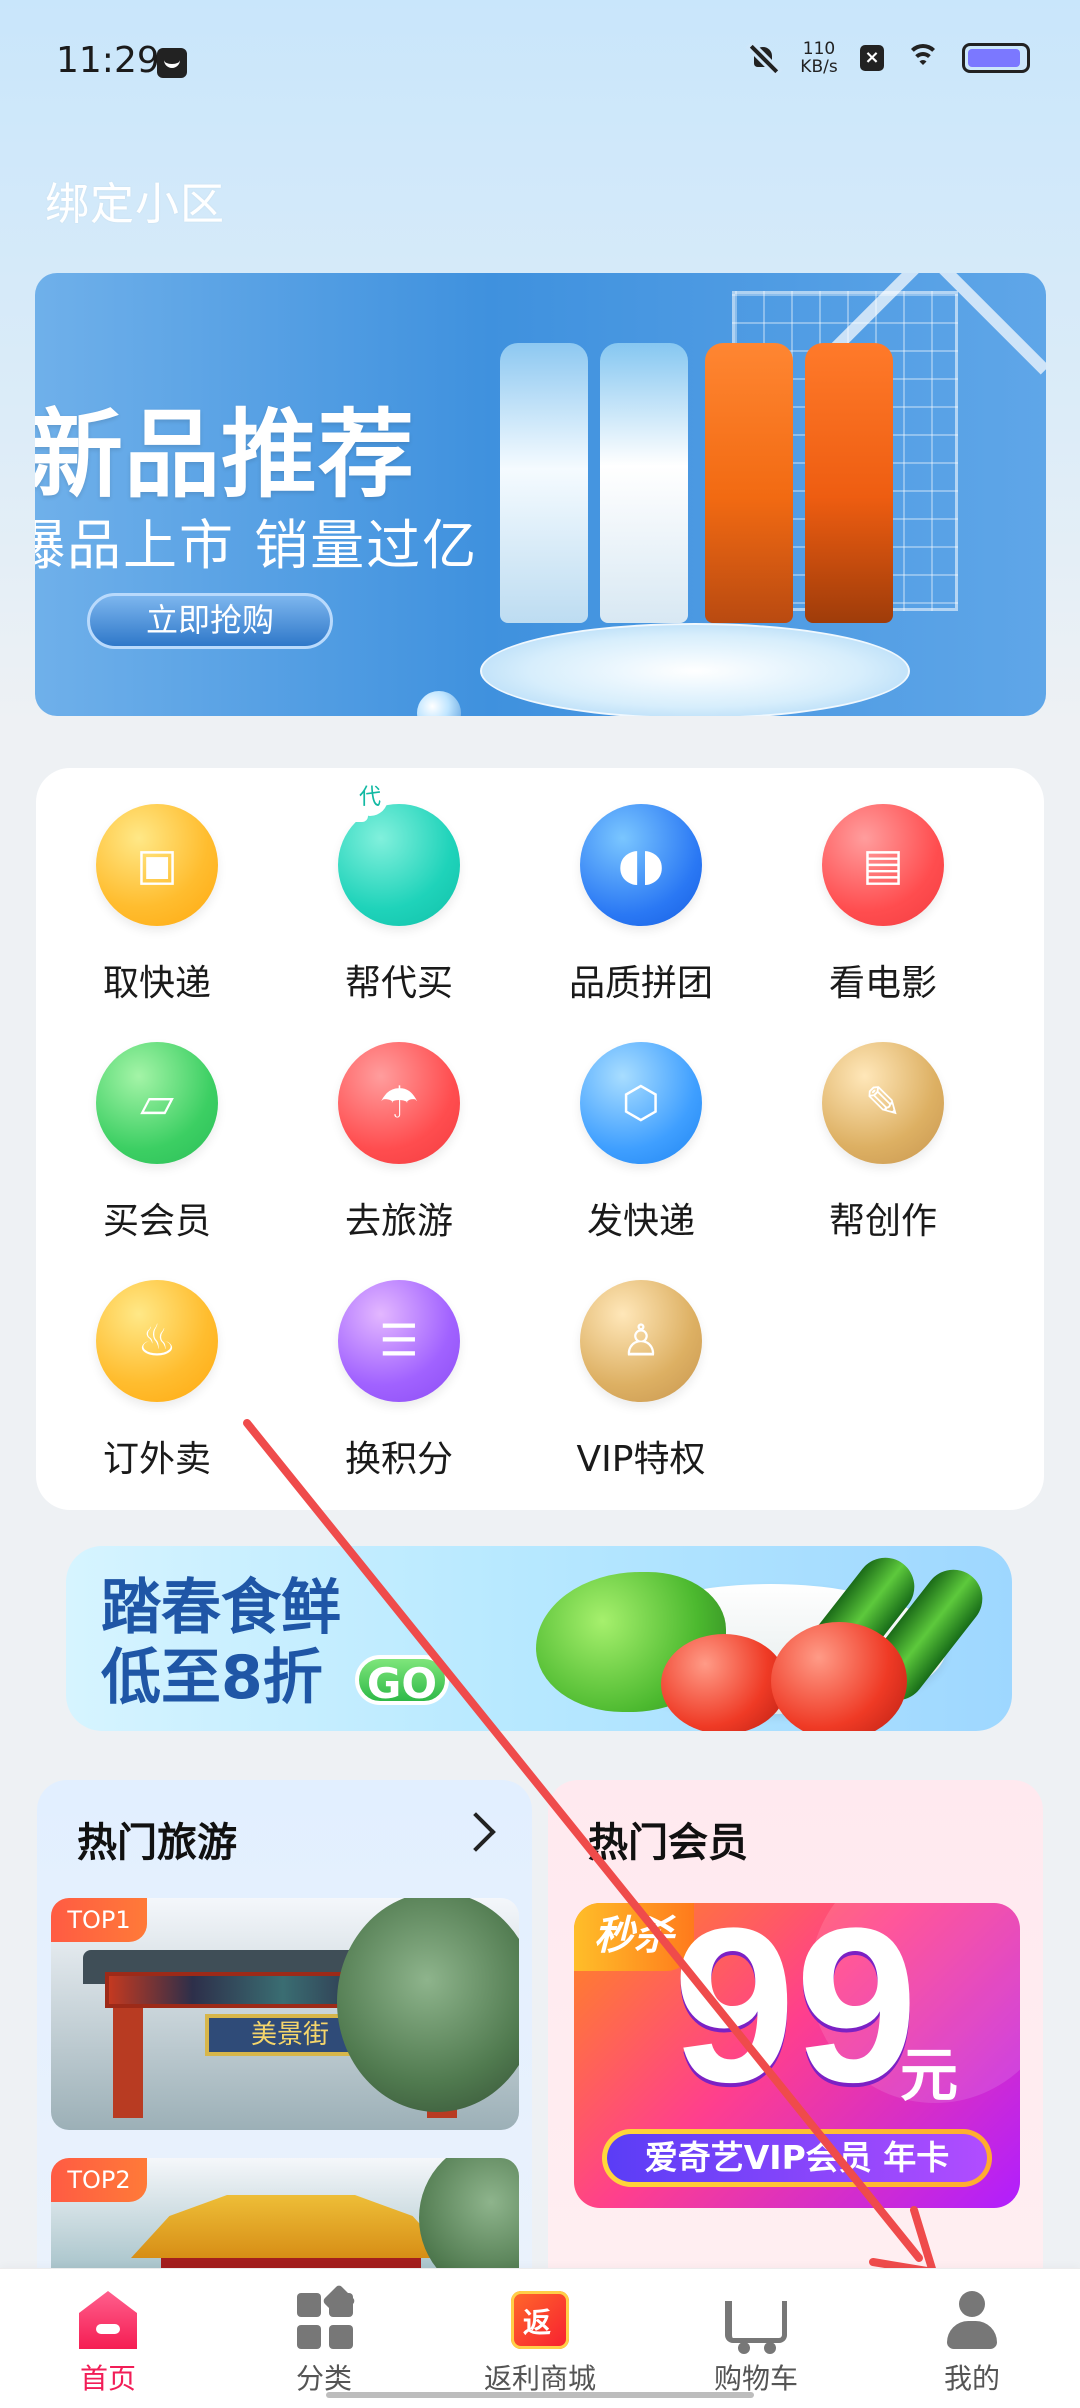 This screenshot has width=1080, height=2408. I want to click on service-label: 发快递, so click(640, 1221).